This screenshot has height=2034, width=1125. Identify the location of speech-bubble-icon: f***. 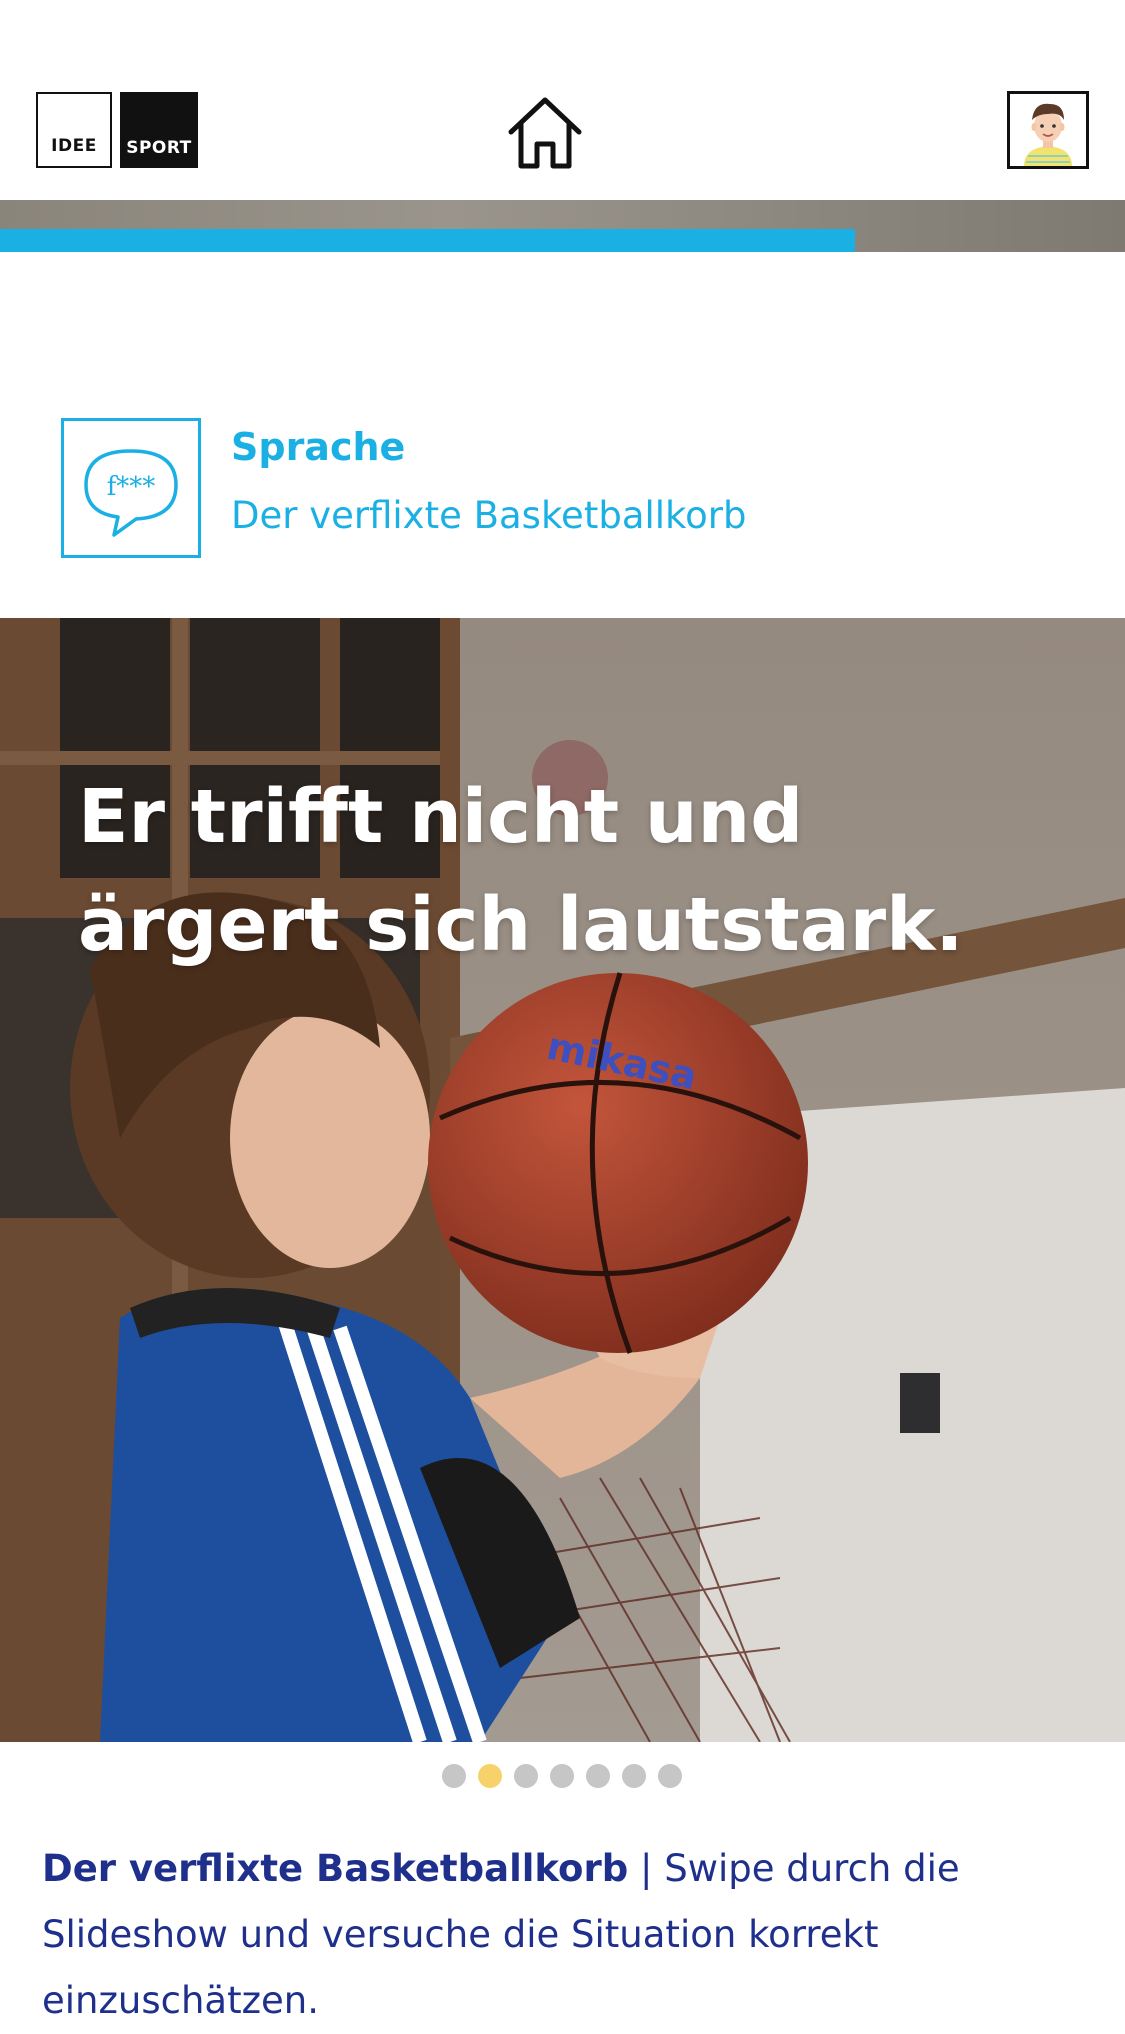
(131, 488).